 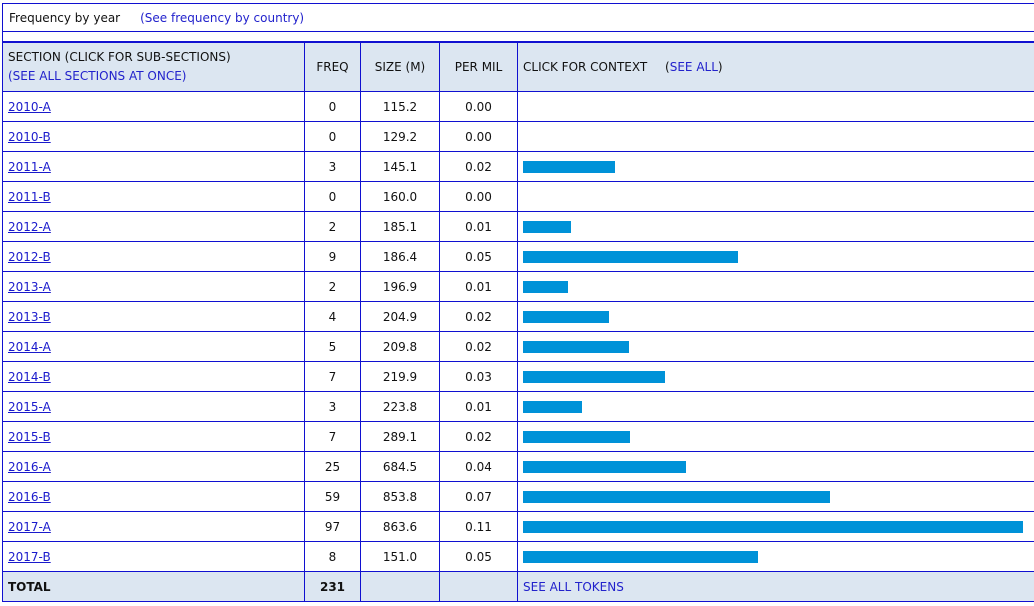 What do you see at coordinates (29, 227) in the screenshot?
I see `section-link: 2012-A` at bounding box center [29, 227].